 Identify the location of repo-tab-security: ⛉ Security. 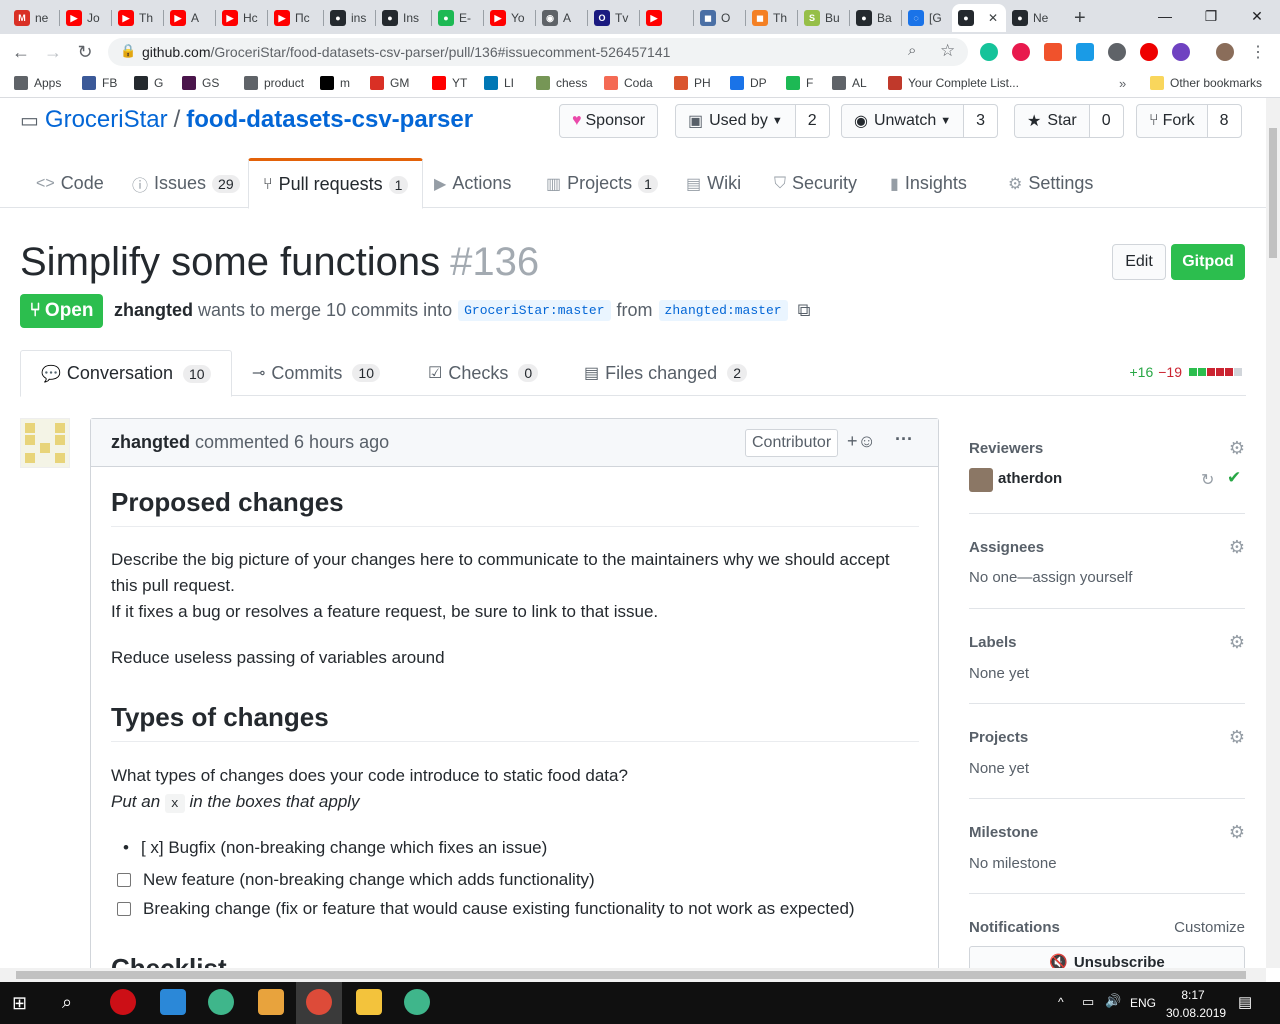
(815, 183).